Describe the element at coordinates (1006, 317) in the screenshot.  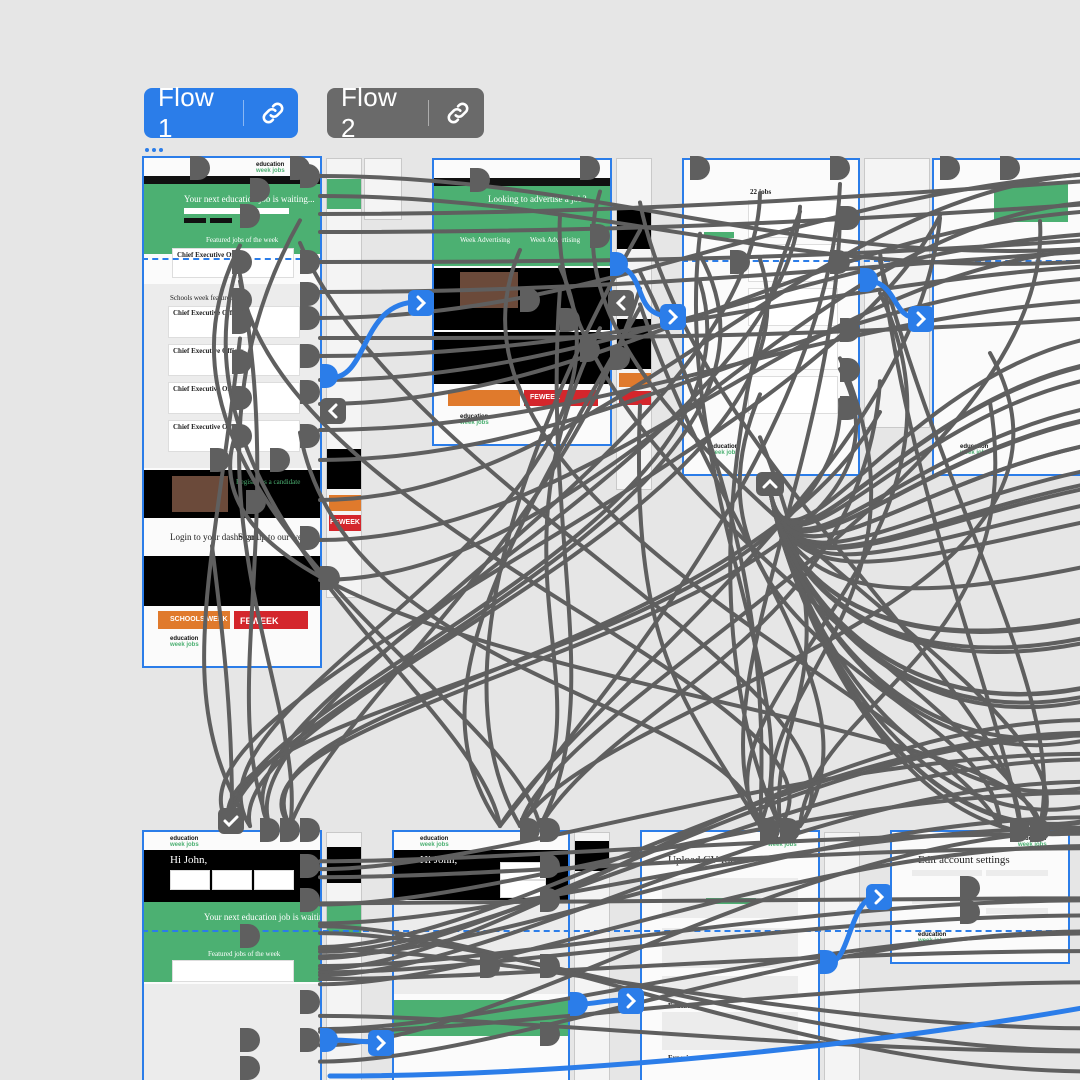
I see `artboard-job-results-2: education week jobs` at that location.